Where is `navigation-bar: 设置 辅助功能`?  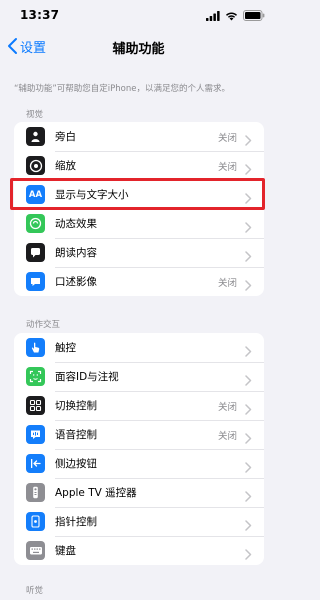
navigation-bar: 设置 辅助功能 is located at coordinates (138, 46).